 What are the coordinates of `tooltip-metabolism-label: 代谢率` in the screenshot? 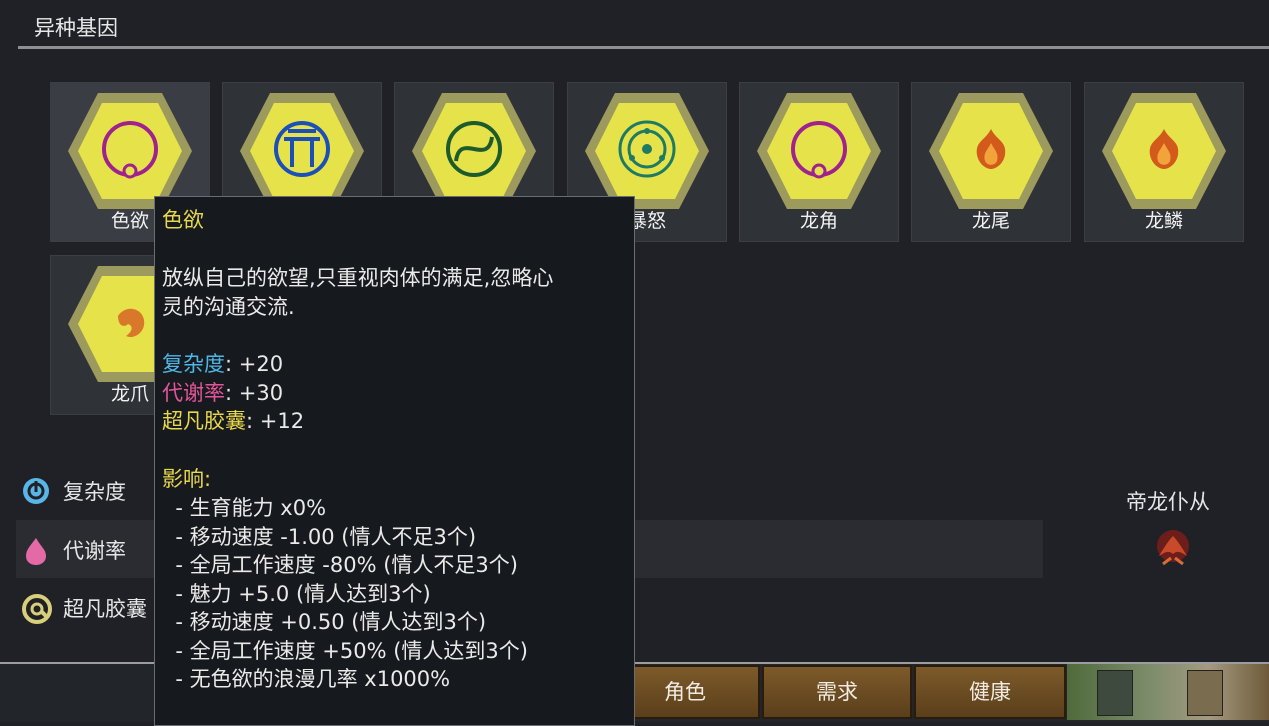 It's located at (193, 393).